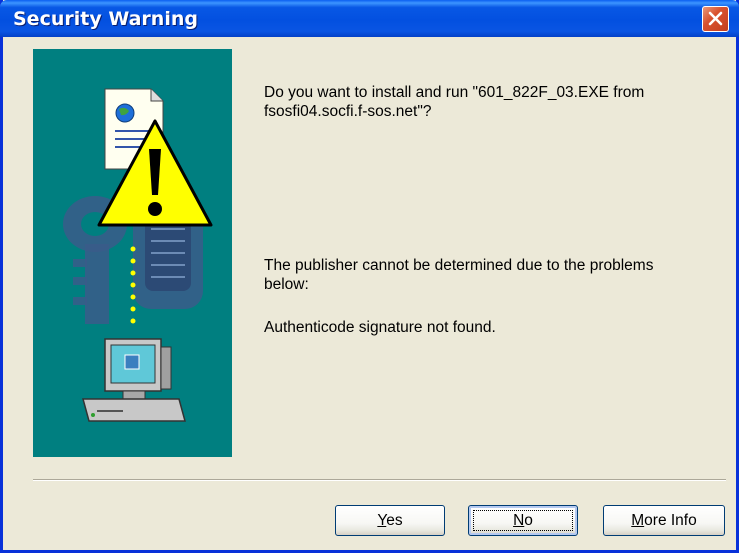  I want to click on window-title: Security Warning, so click(105, 19).